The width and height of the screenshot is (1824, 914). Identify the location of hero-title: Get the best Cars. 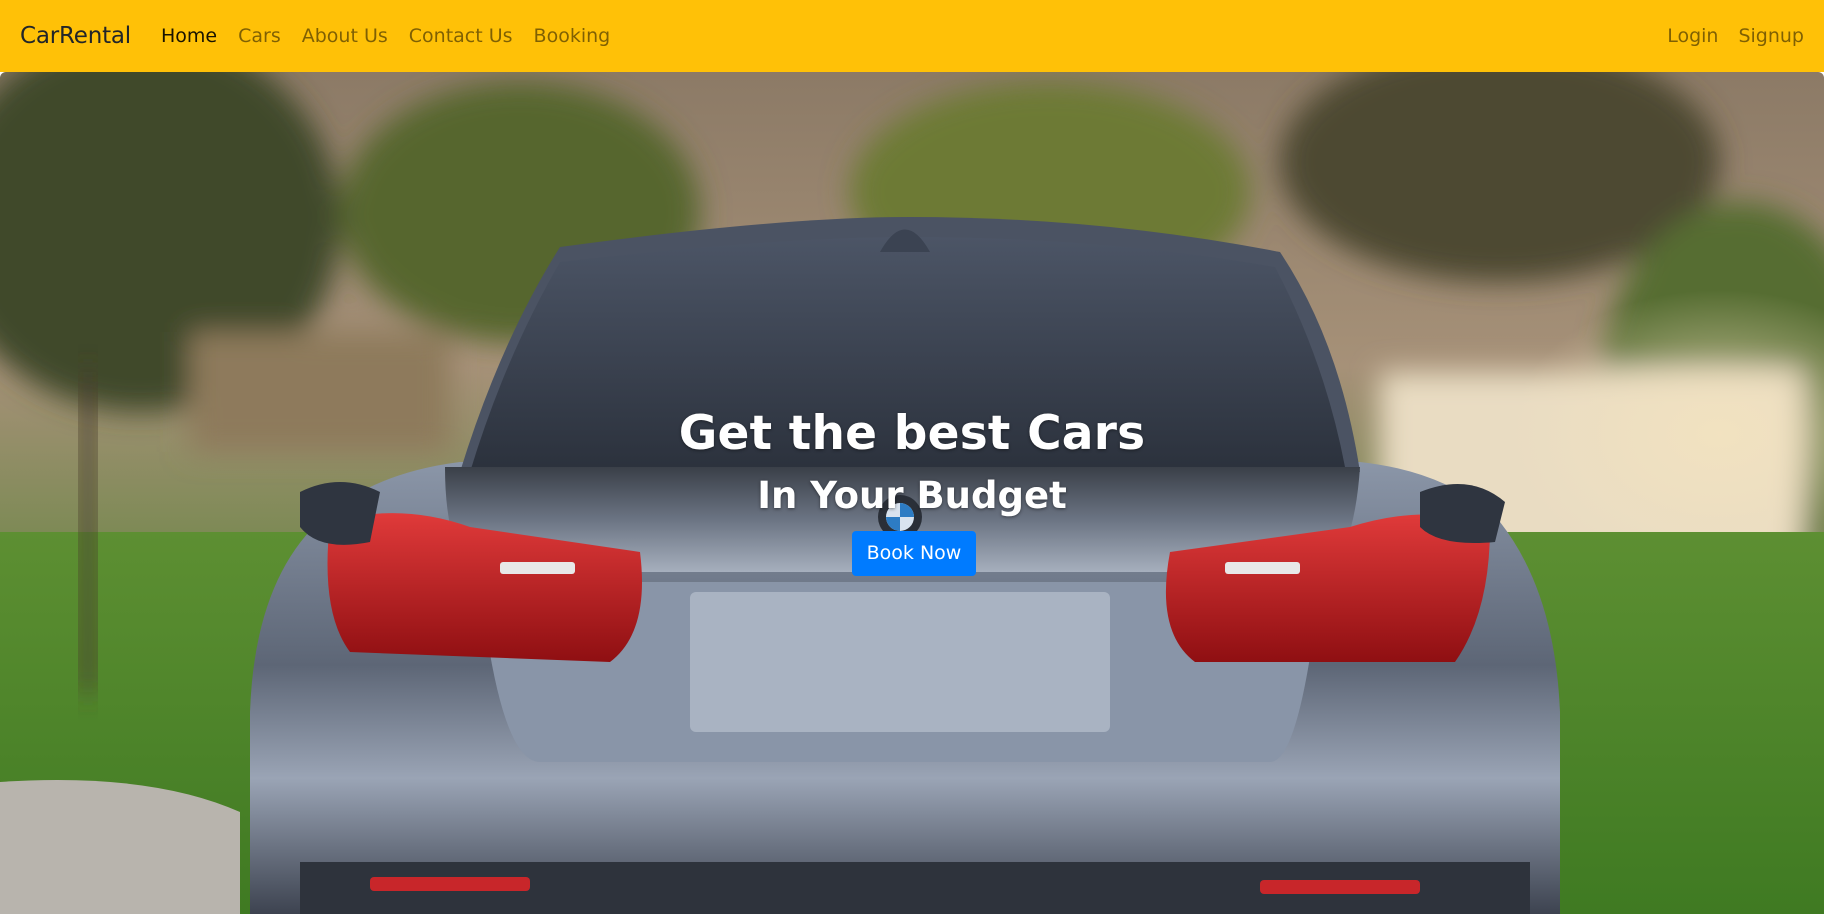
(912, 433).